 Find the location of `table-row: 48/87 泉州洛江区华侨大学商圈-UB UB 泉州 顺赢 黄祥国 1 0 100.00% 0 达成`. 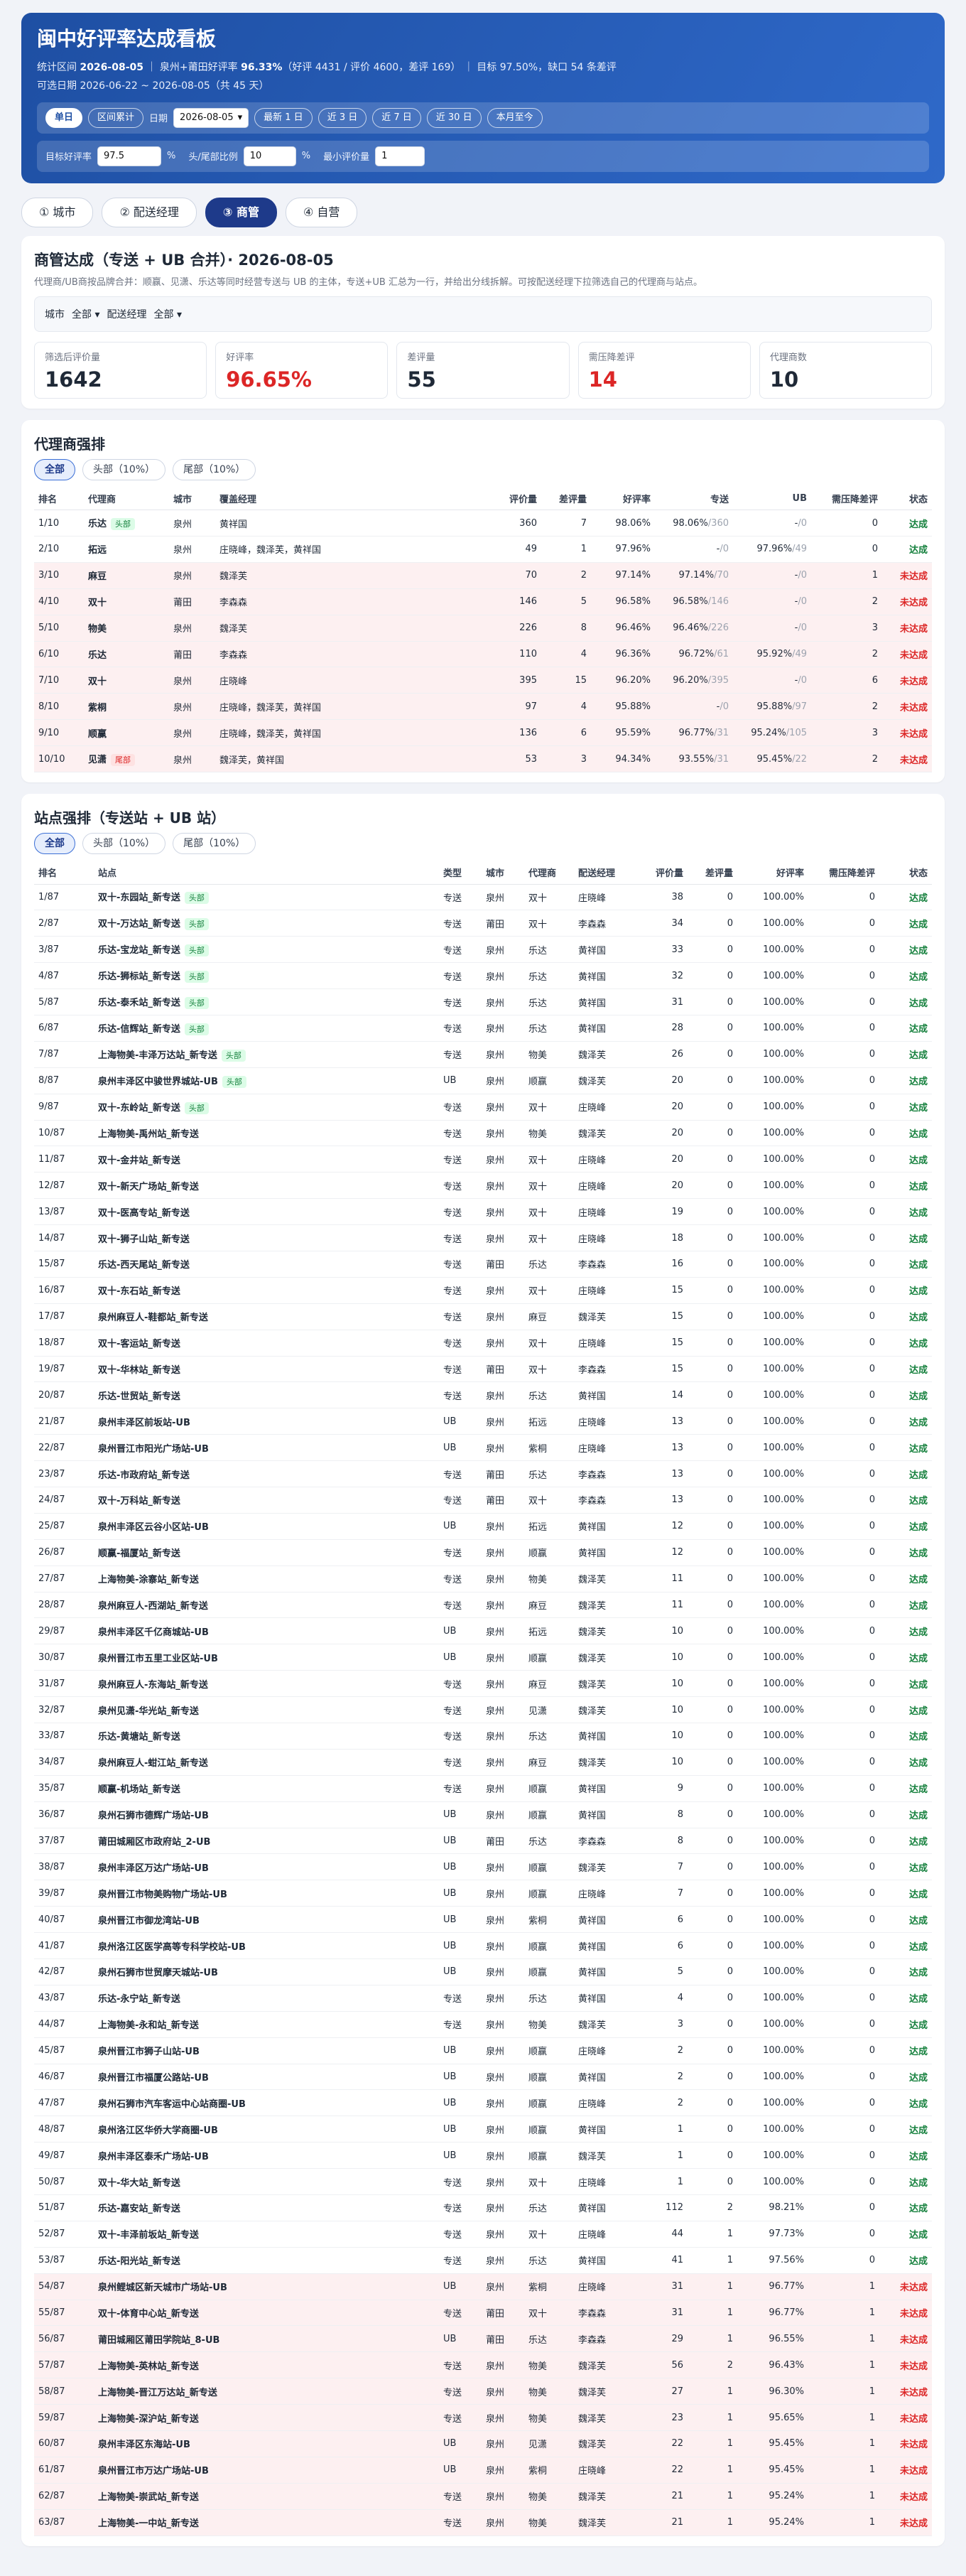

table-row: 48/87 泉州洛江区华侨大学商圈-UB UB 泉州 顺赢 黄祥国 1 0 100.00% 0 达成 is located at coordinates (483, 2129).